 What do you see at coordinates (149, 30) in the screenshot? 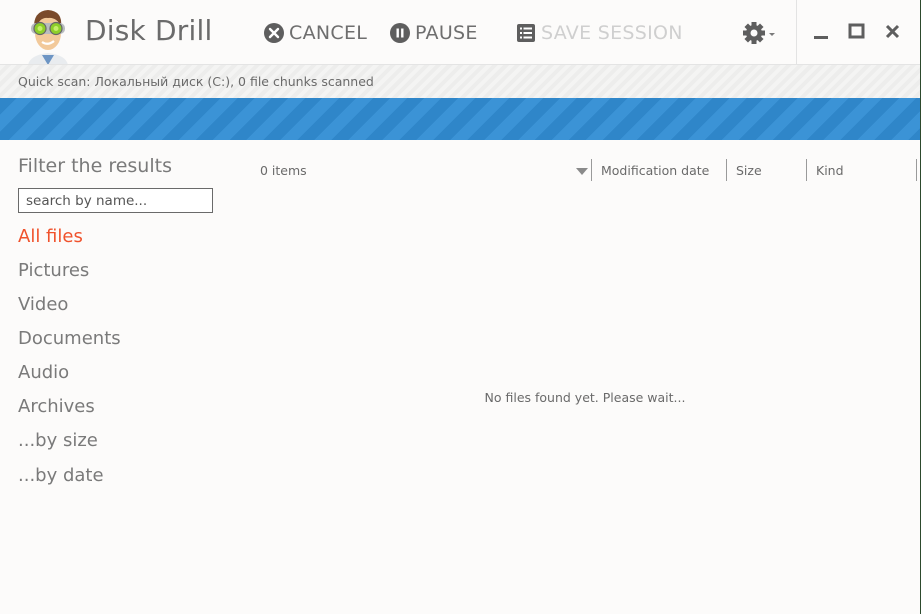
I see `app-title: Disk Drill` at bounding box center [149, 30].